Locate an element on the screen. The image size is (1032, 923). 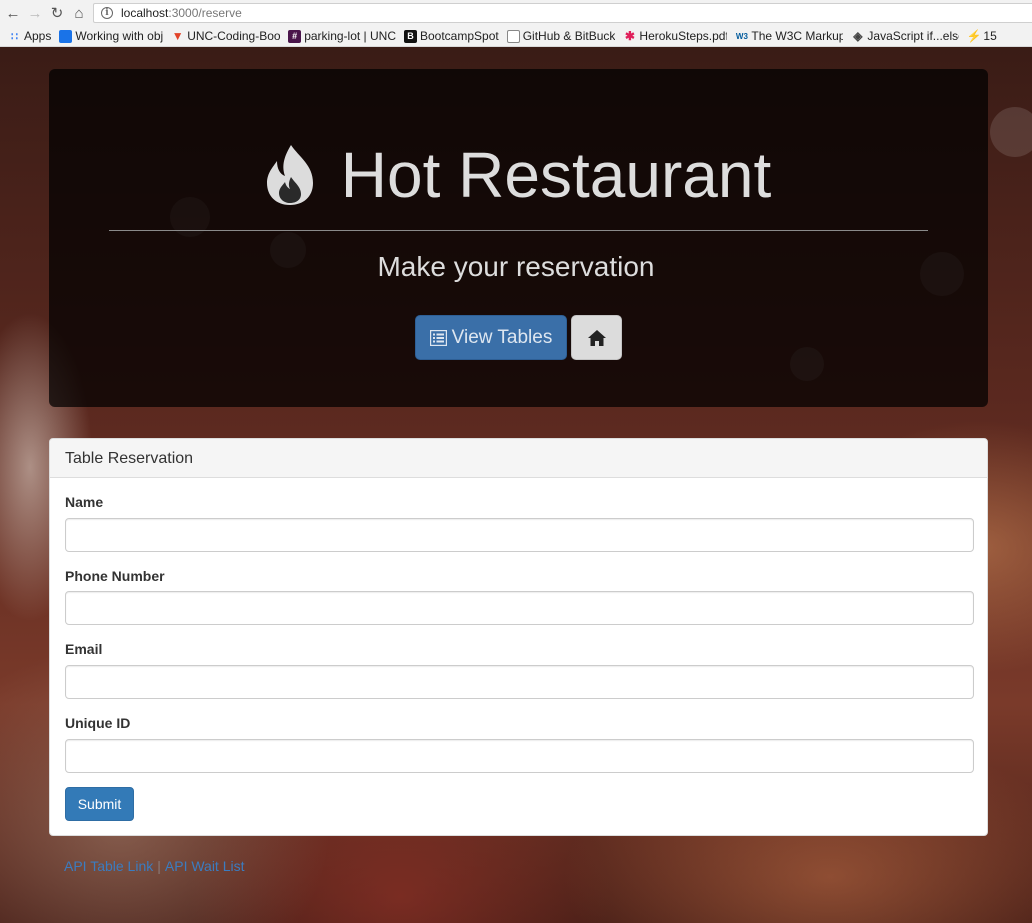
bookmark-unc-coding: ▼ UNC-Coding-Boo is located at coordinates (225, 36).